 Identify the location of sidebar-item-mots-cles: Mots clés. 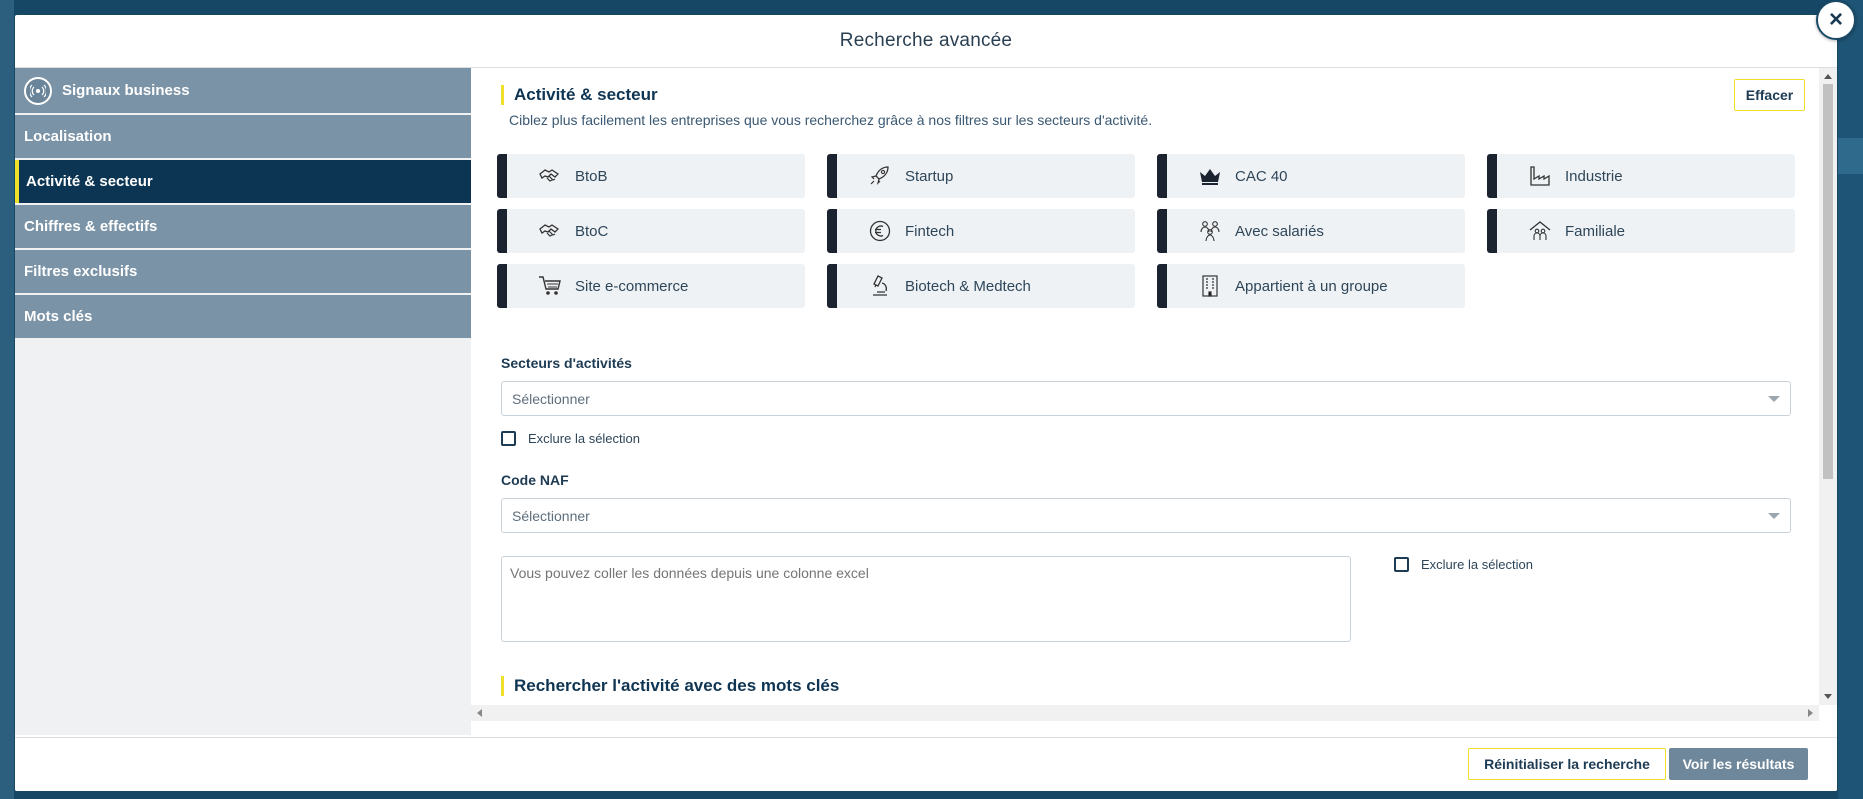
(243, 316).